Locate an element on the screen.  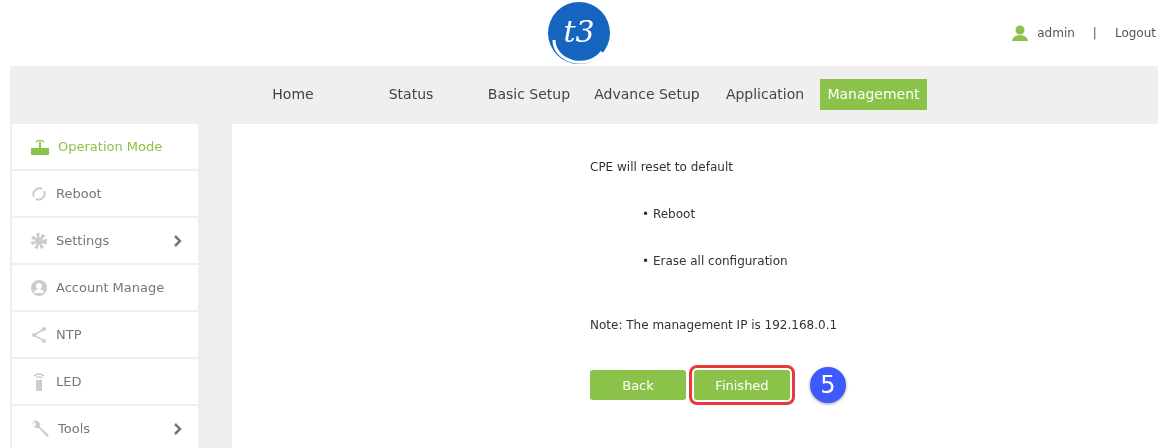
step-badge: 5 is located at coordinates (828, 385).